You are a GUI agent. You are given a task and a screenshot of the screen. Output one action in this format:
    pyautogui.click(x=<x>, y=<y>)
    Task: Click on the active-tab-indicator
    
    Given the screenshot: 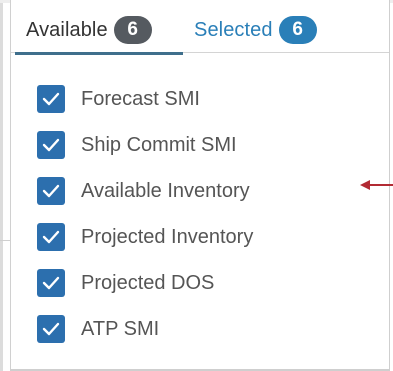 What is the action you would take?
    pyautogui.click(x=99, y=53)
    